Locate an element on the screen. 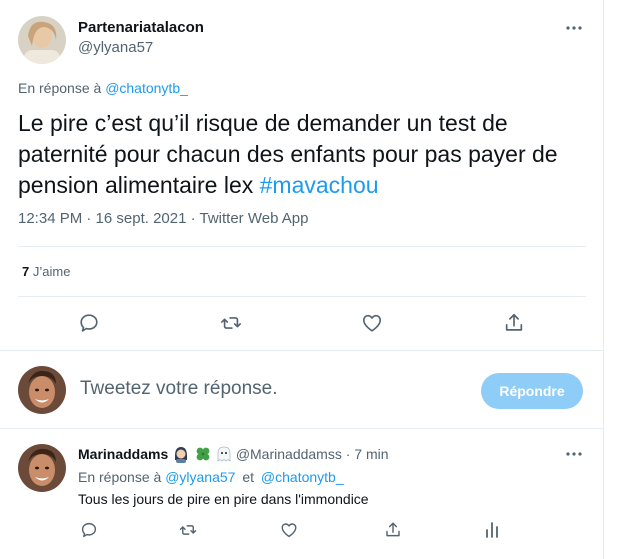 Image resolution: width=619 pixels, height=559 pixels. woman-emoji-icon is located at coordinates (181, 455).